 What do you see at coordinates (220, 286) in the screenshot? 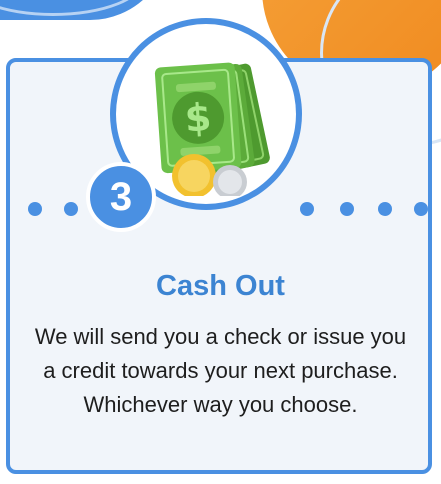
I see `step-title: Cash Out` at bounding box center [220, 286].